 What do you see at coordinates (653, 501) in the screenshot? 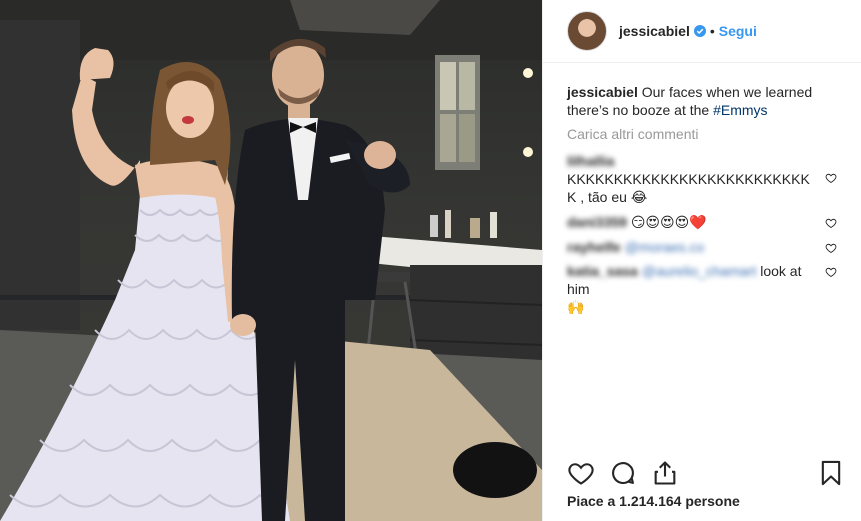
I see `likes-count: Piace a 1.214.164 persone` at bounding box center [653, 501].